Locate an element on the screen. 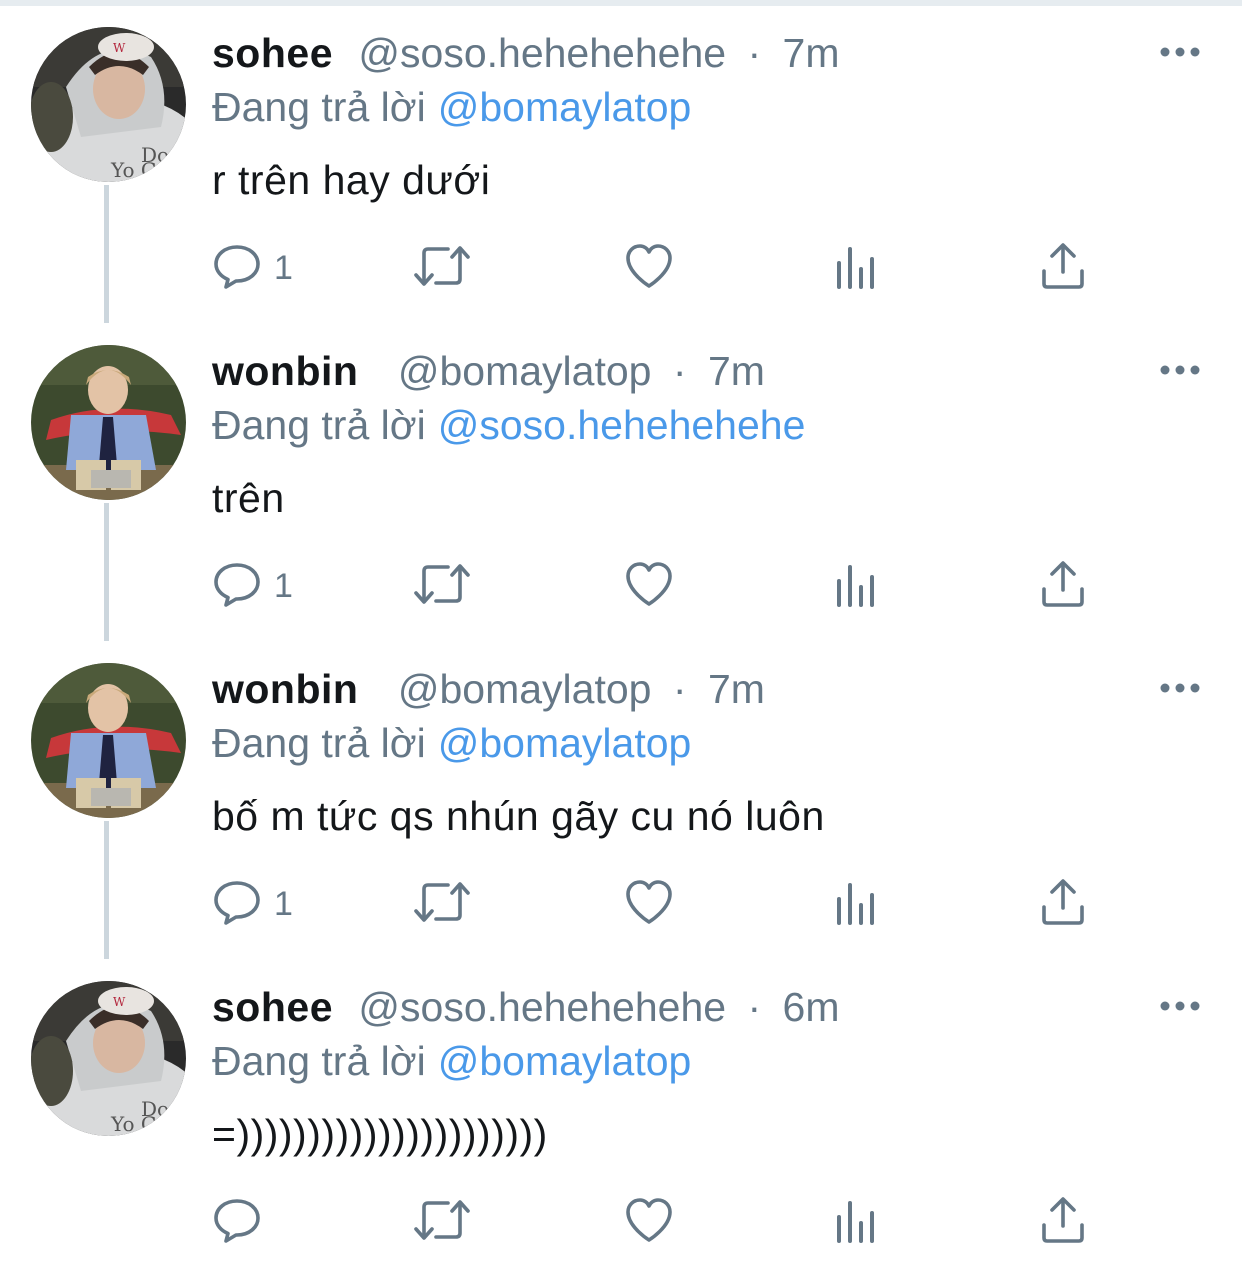 This screenshot has height=1272, width=1242. tweet-header: sohee @soso.hehehehehe · 6m is located at coordinates (525, 1007).